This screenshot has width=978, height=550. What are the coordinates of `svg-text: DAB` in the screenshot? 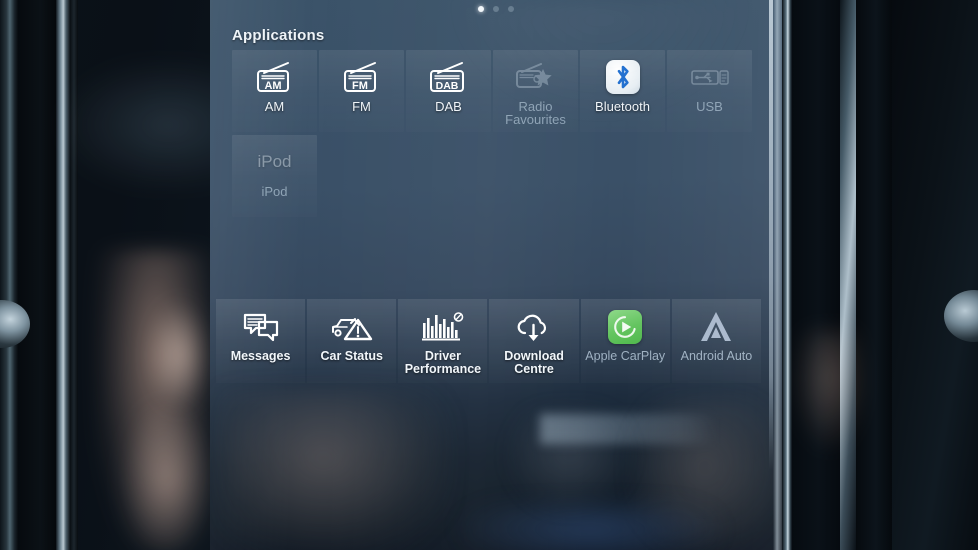 It's located at (446, 86).